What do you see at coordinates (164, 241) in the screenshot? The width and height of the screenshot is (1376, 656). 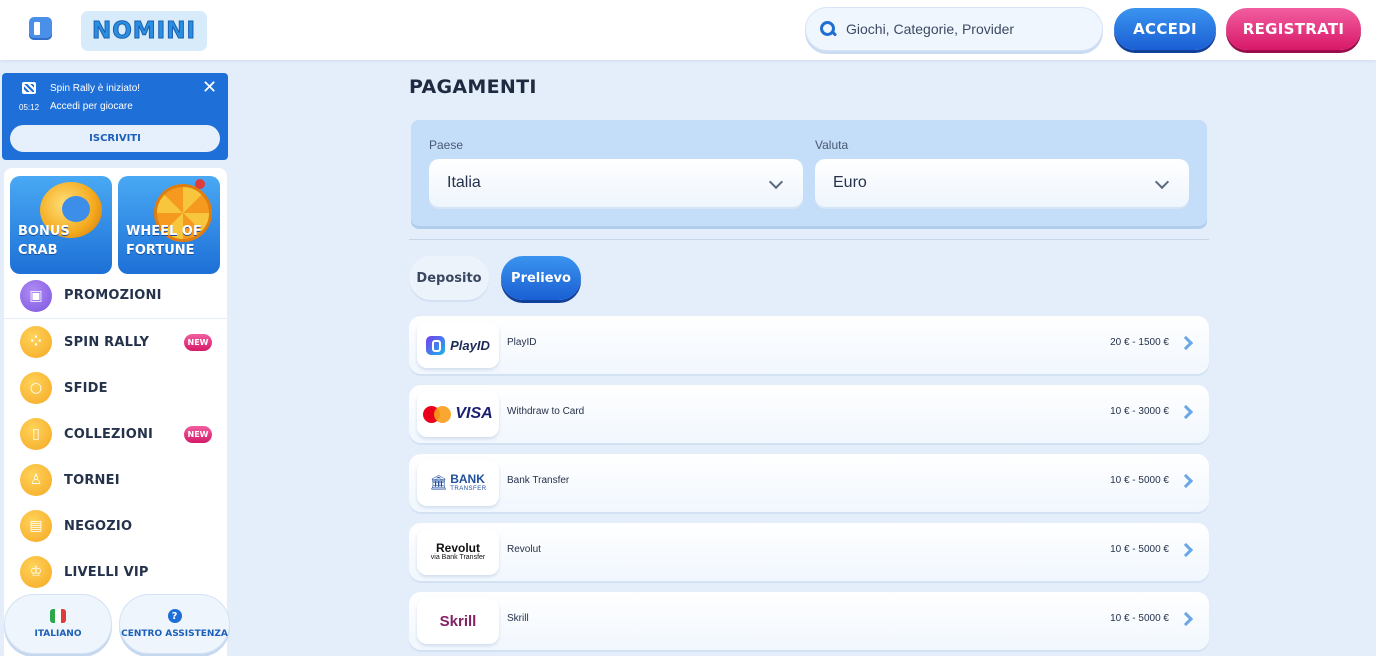 I see `tile-label: WHEEL OF FORTUNE` at bounding box center [164, 241].